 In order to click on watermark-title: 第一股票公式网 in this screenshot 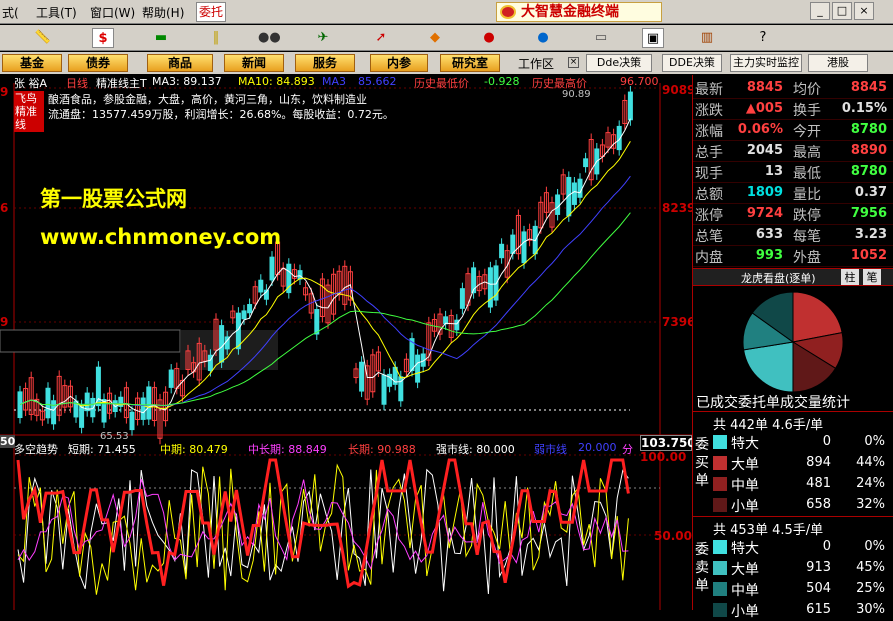, I will do `click(113, 199)`.